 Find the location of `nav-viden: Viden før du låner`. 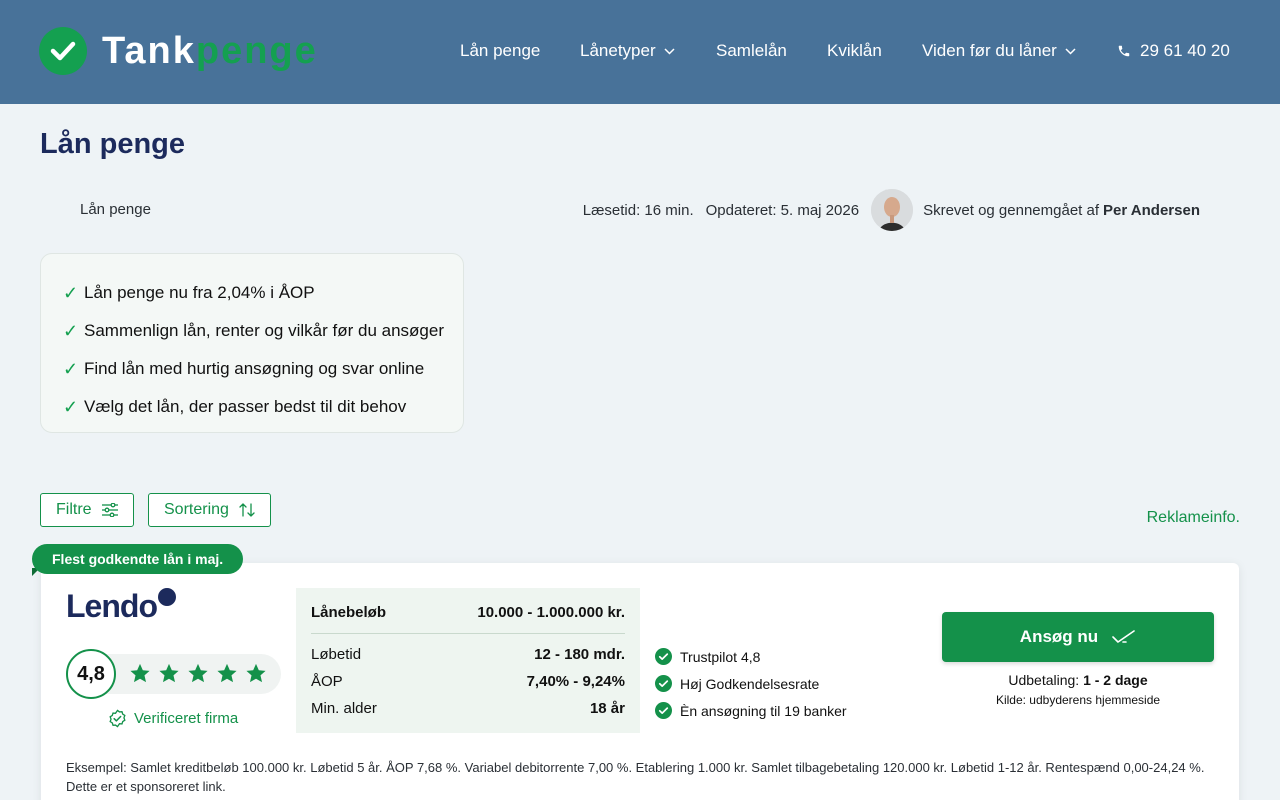

nav-viden: Viden før du låner is located at coordinates (999, 51).